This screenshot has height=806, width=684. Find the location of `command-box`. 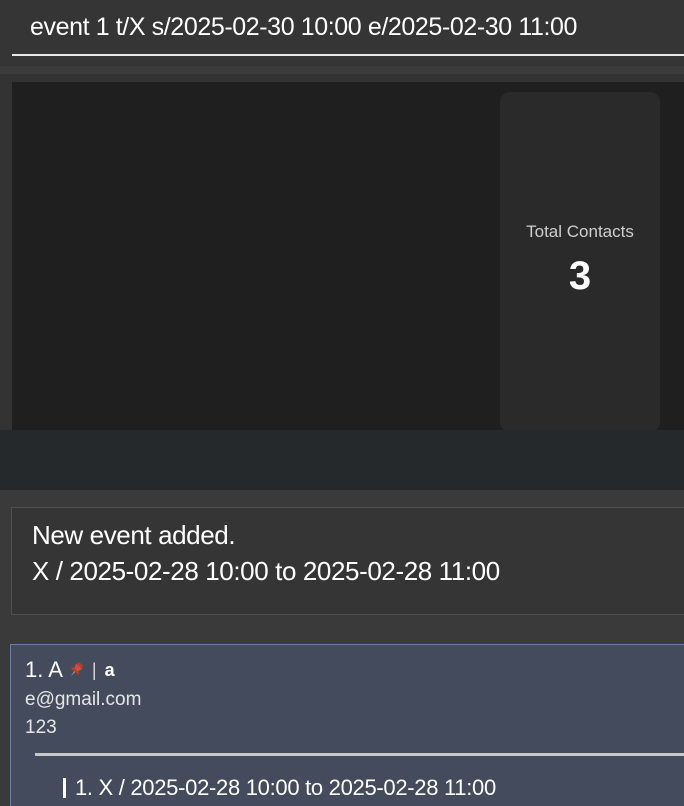

command-box is located at coordinates (342, 33).